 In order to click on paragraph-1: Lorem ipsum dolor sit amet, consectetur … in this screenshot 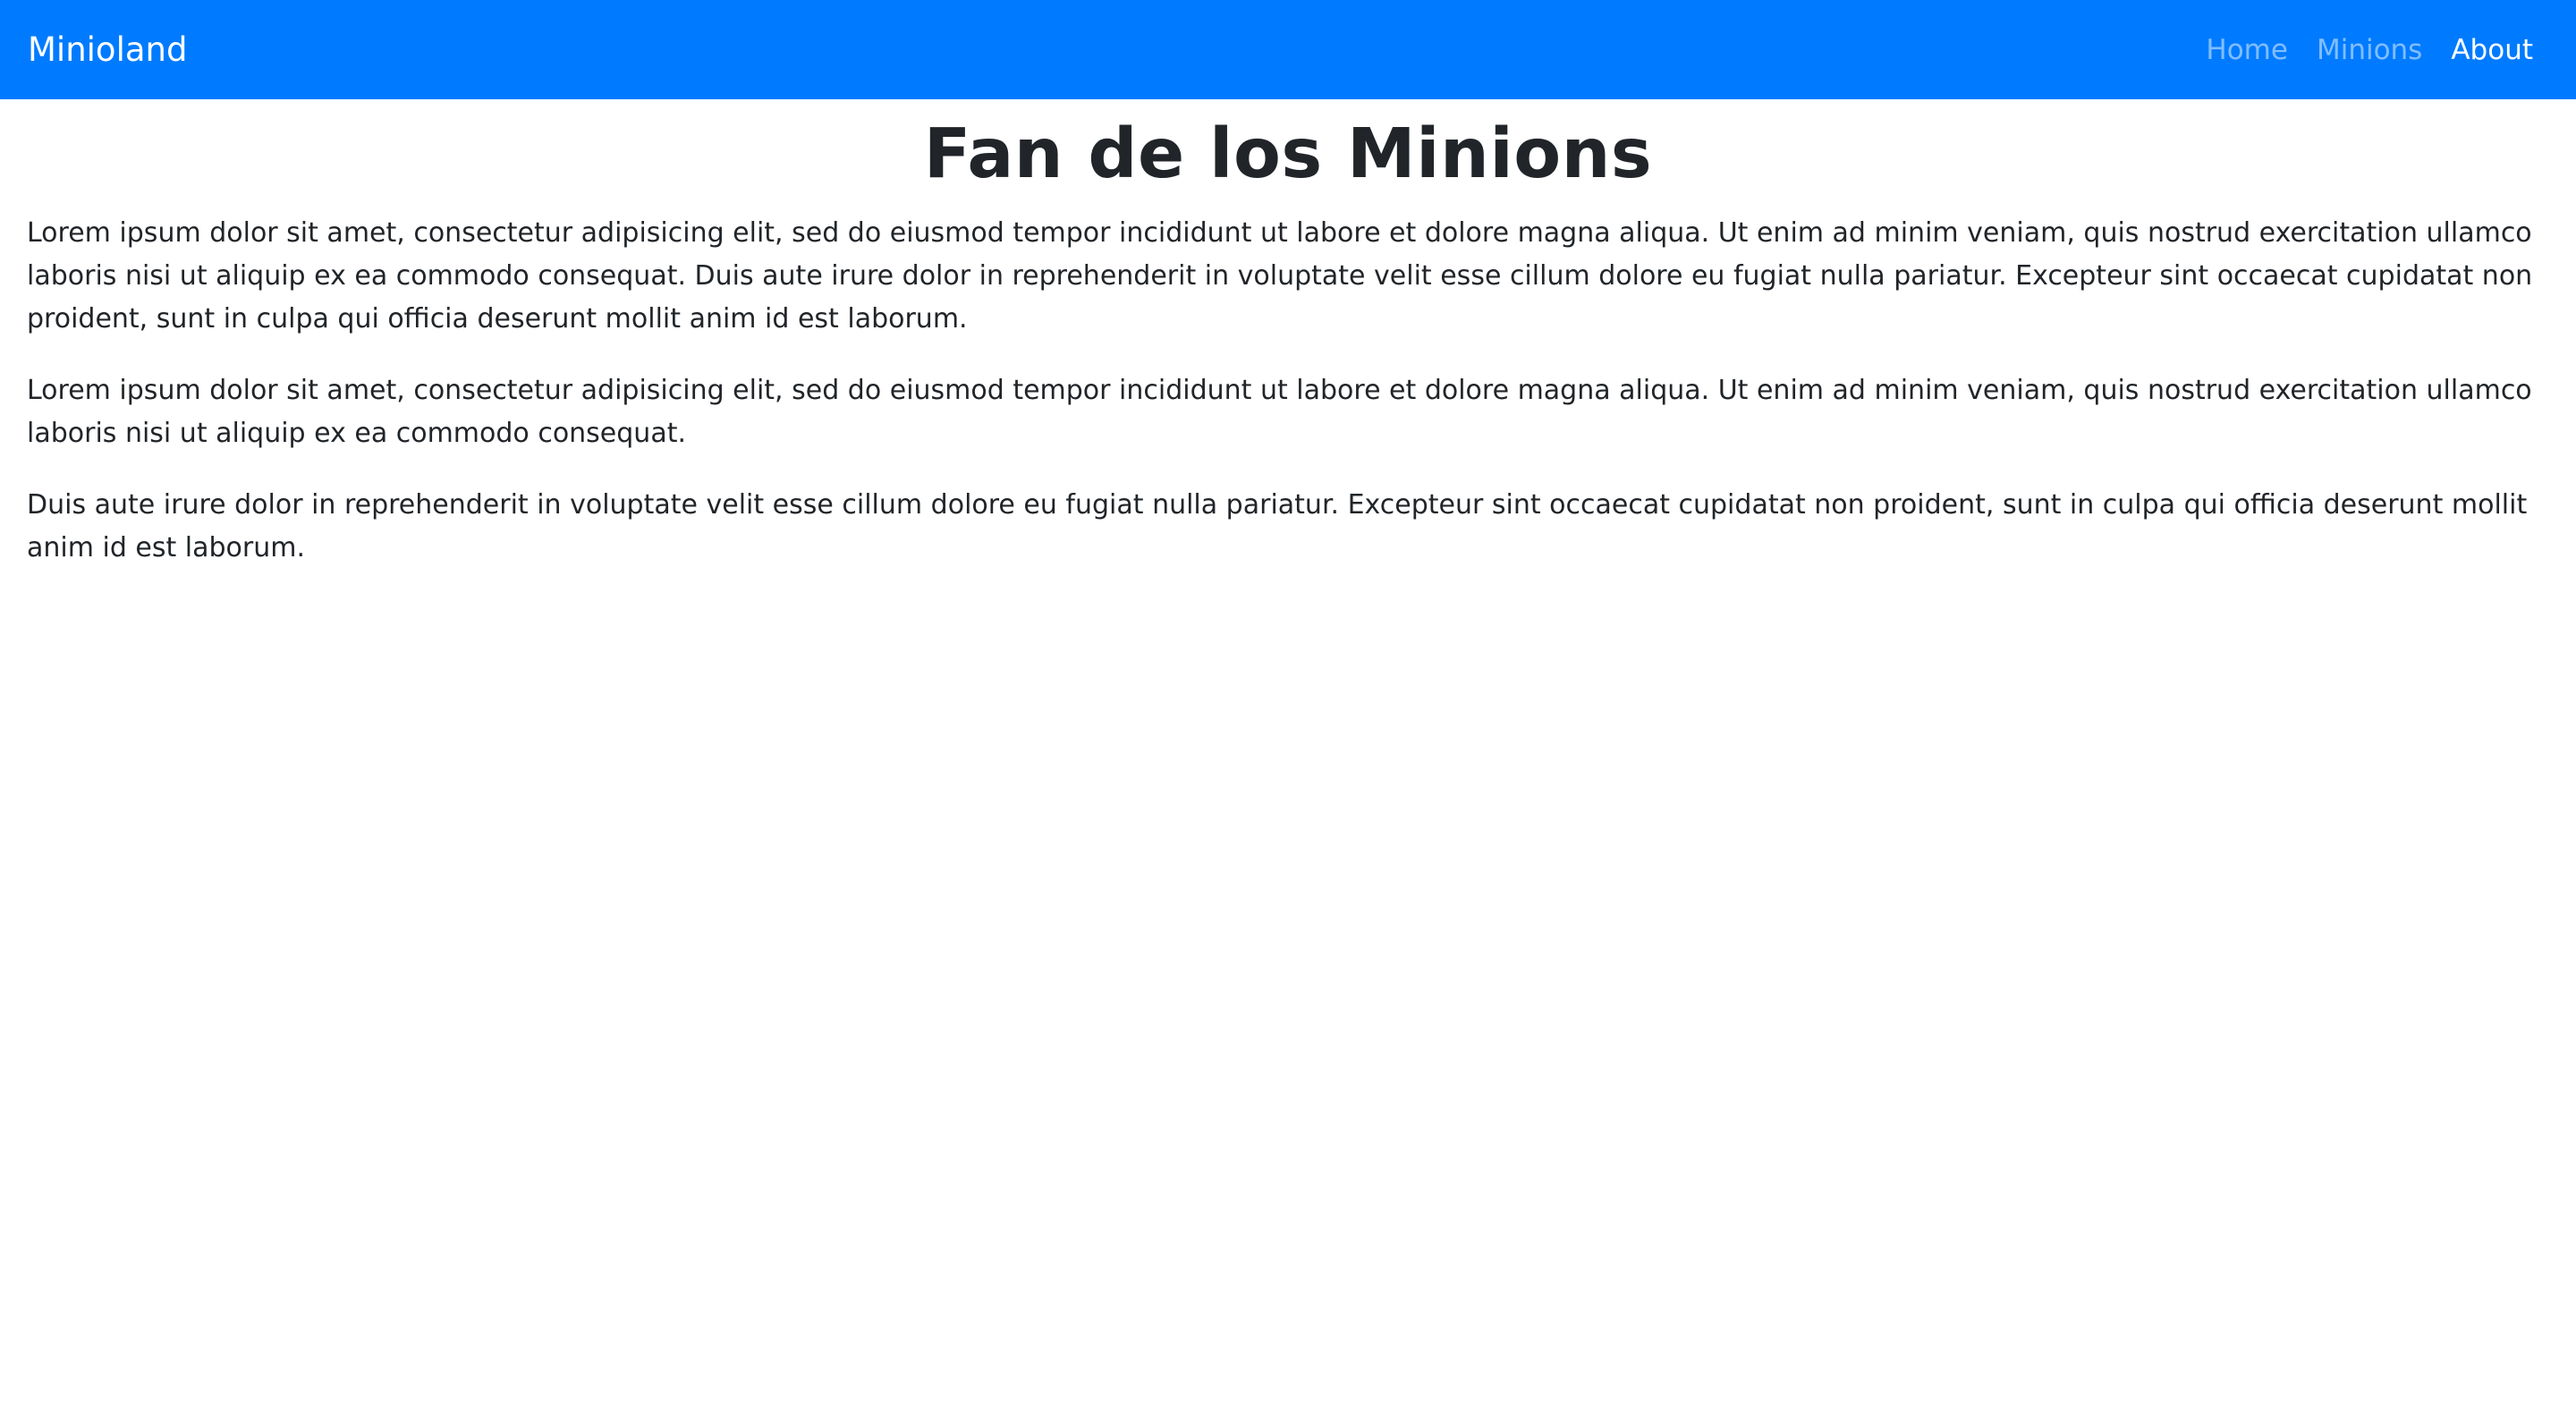, I will do `click(1280, 276)`.